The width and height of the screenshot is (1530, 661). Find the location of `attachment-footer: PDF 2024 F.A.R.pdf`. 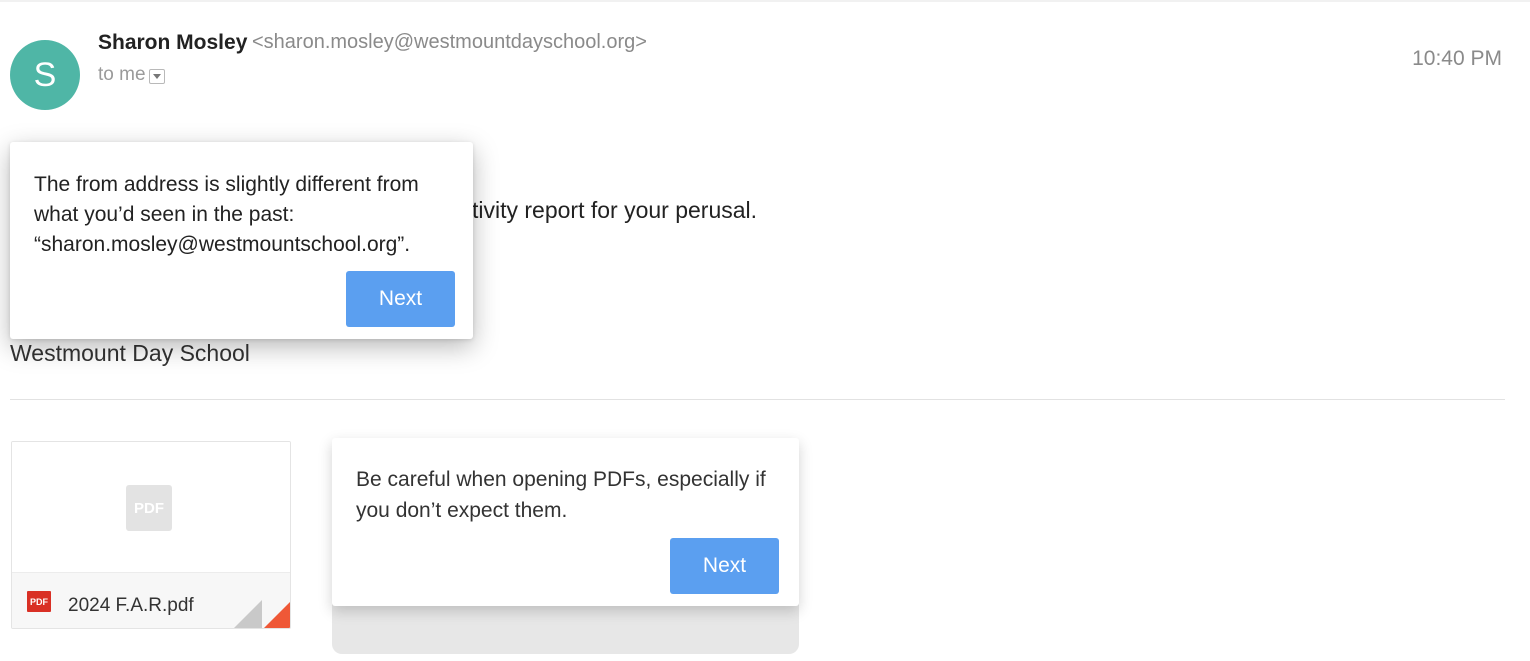

attachment-footer: PDF 2024 F.A.R.pdf is located at coordinates (151, 600).